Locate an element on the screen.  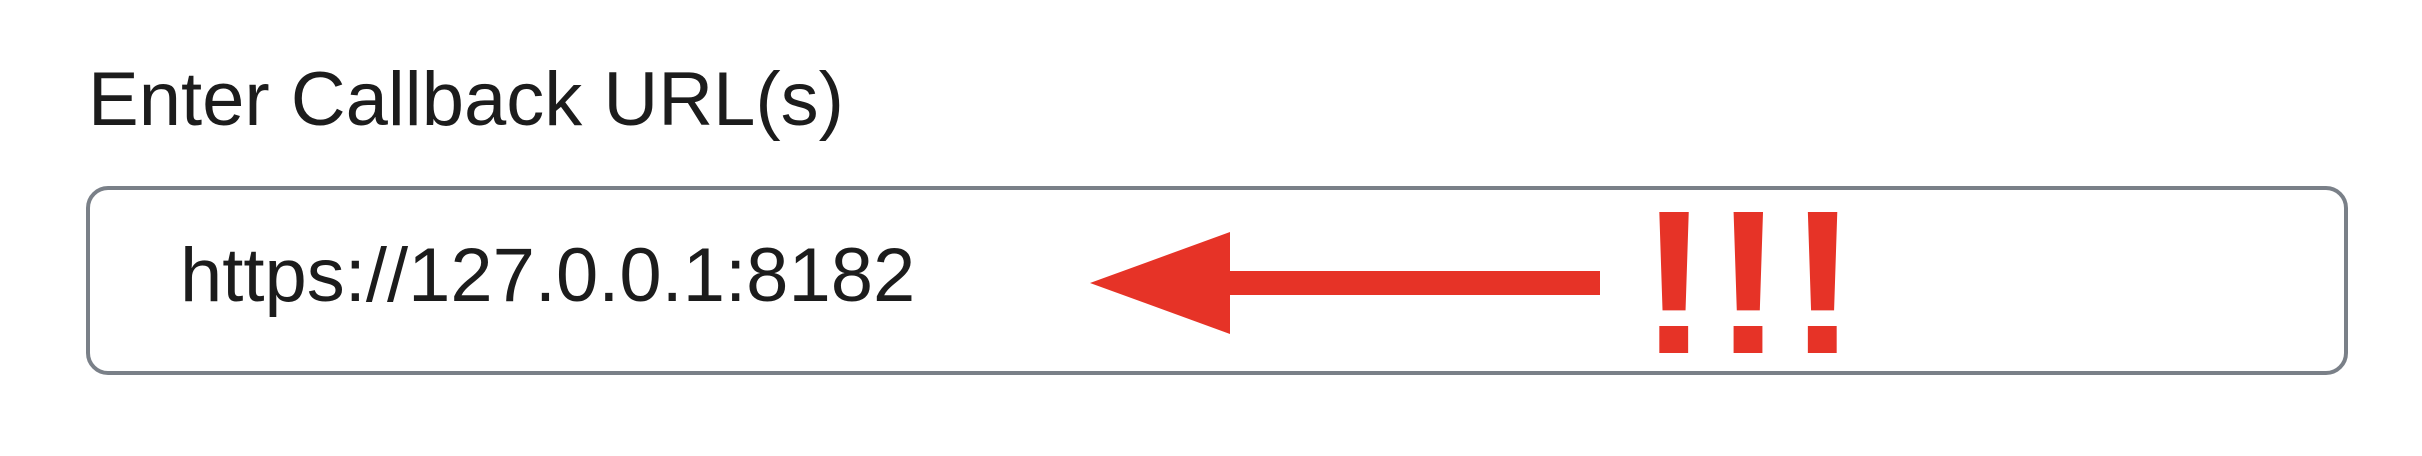
arrow-shaft is located at coordinates (1411, 283).